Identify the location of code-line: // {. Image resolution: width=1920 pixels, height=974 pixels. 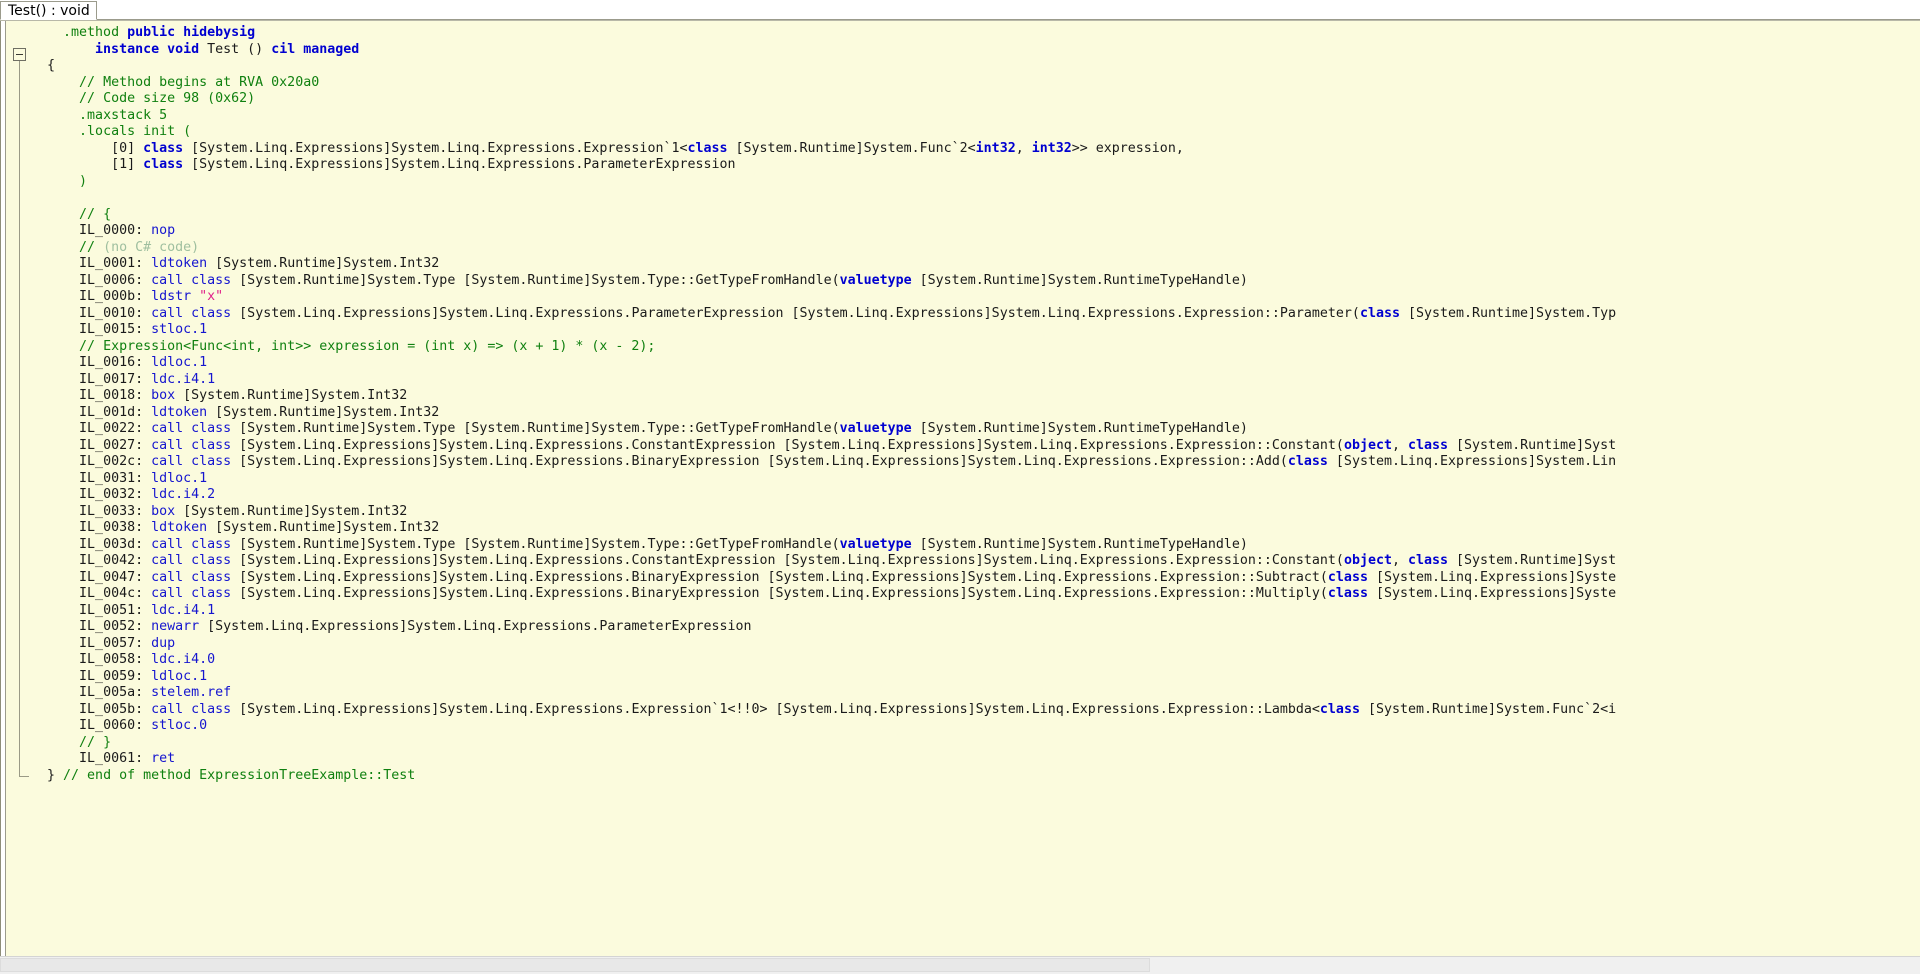
(95, 214).